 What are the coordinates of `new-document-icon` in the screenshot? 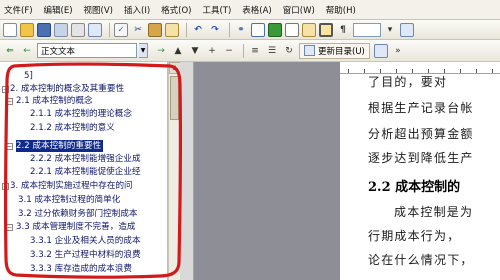 It's located at (10, 29).